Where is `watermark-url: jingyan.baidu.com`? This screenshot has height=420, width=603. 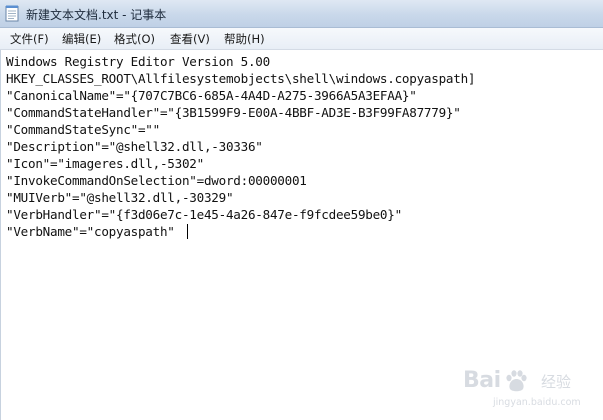
watermark-url: jingyan.baidu.com is located at coordinates (537, 402).